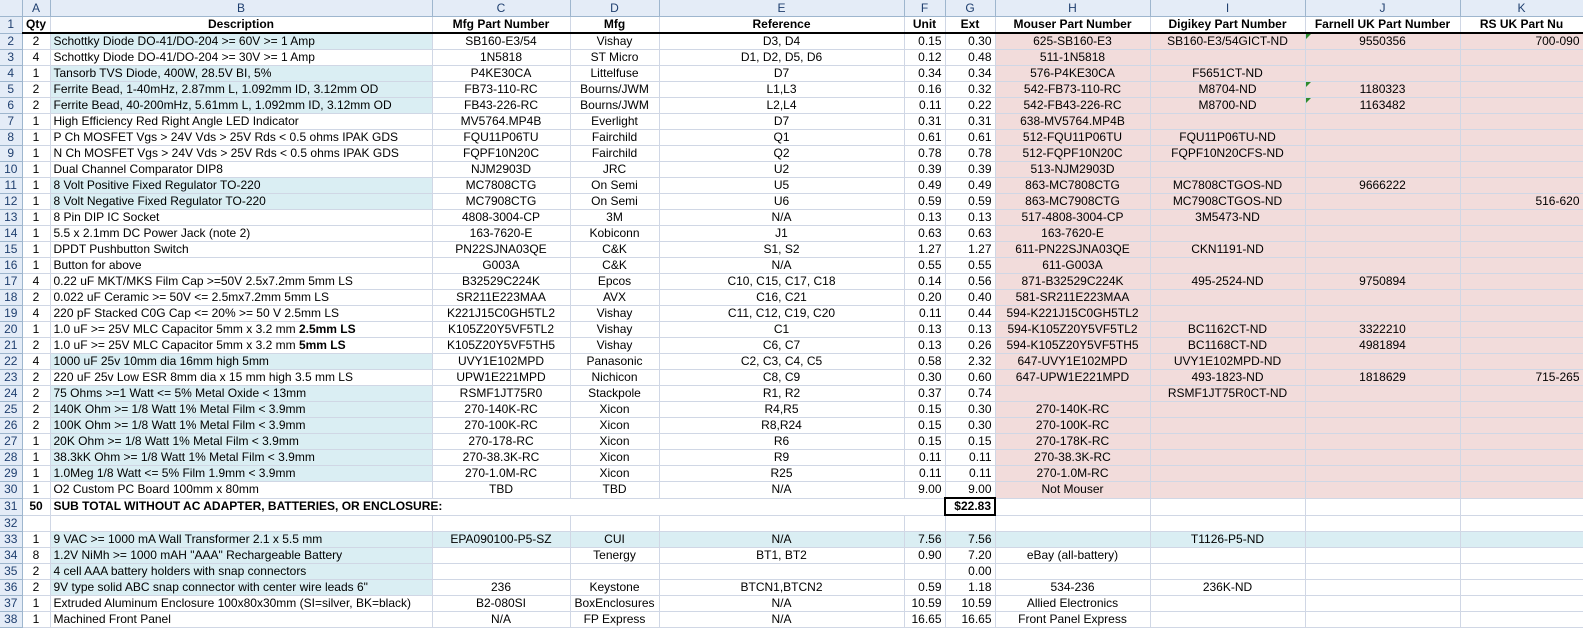 The width and height of the screenshot is (1583, 634). What do you see at coordinates (1073, 377) in the screenshot?
I see `cell-mouser: 647-UPW1E221MPD` at bounding box center [1073, 377].